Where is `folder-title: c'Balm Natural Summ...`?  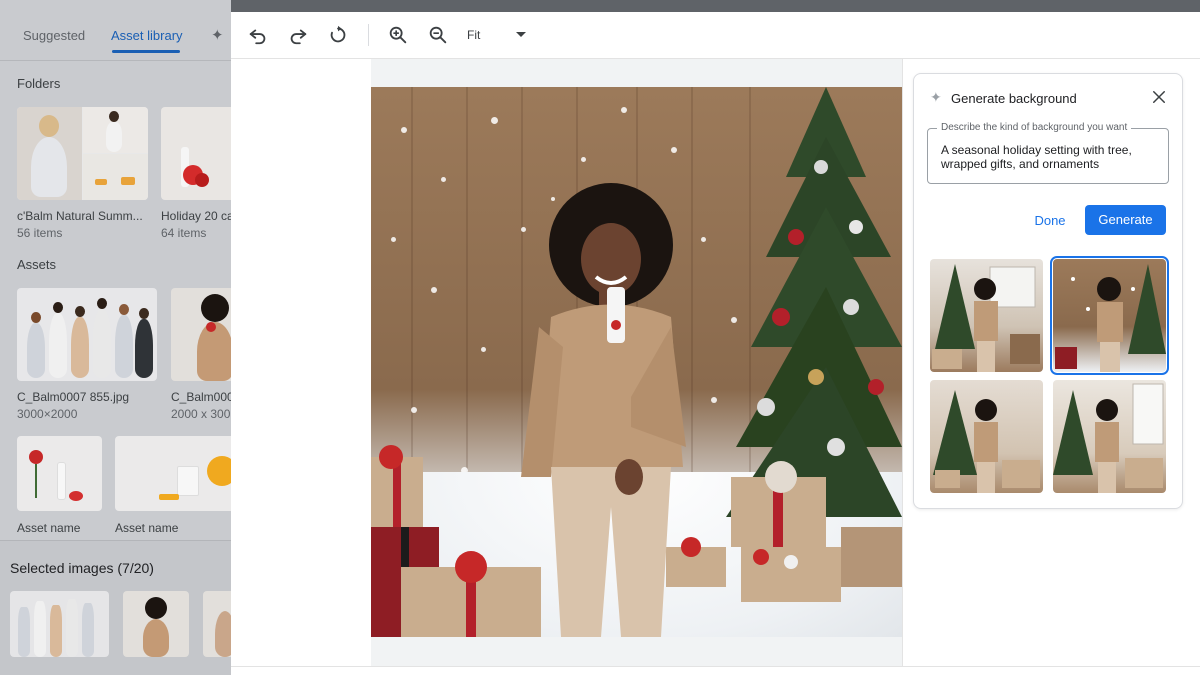
folder-title: c'Balm Natural Summ... is located at coordinates (80, 216).